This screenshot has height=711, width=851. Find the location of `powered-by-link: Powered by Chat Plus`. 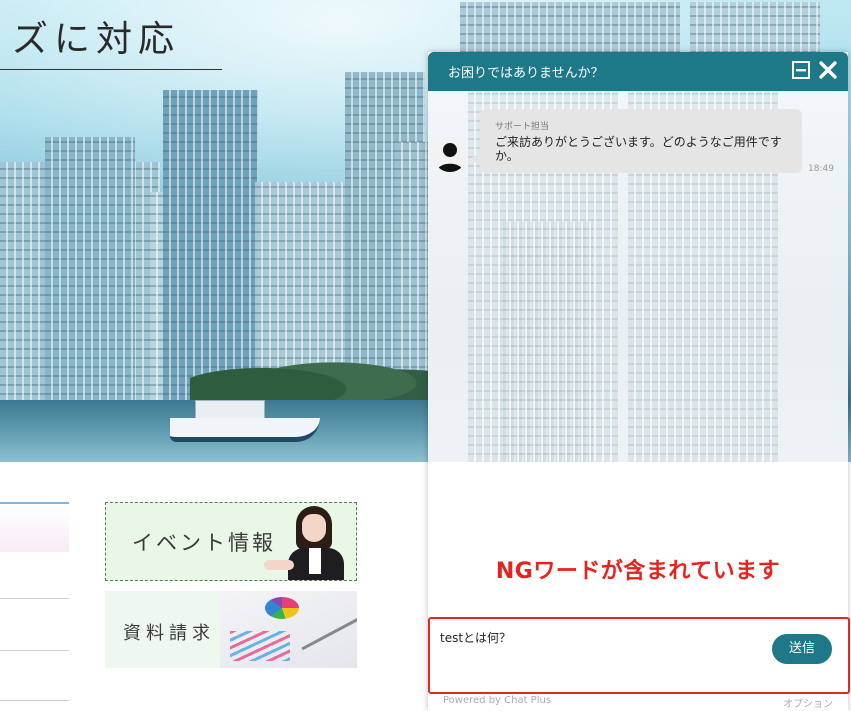

powered-by-link: Powered by Chat Plus is located at coordinates (497, 700).